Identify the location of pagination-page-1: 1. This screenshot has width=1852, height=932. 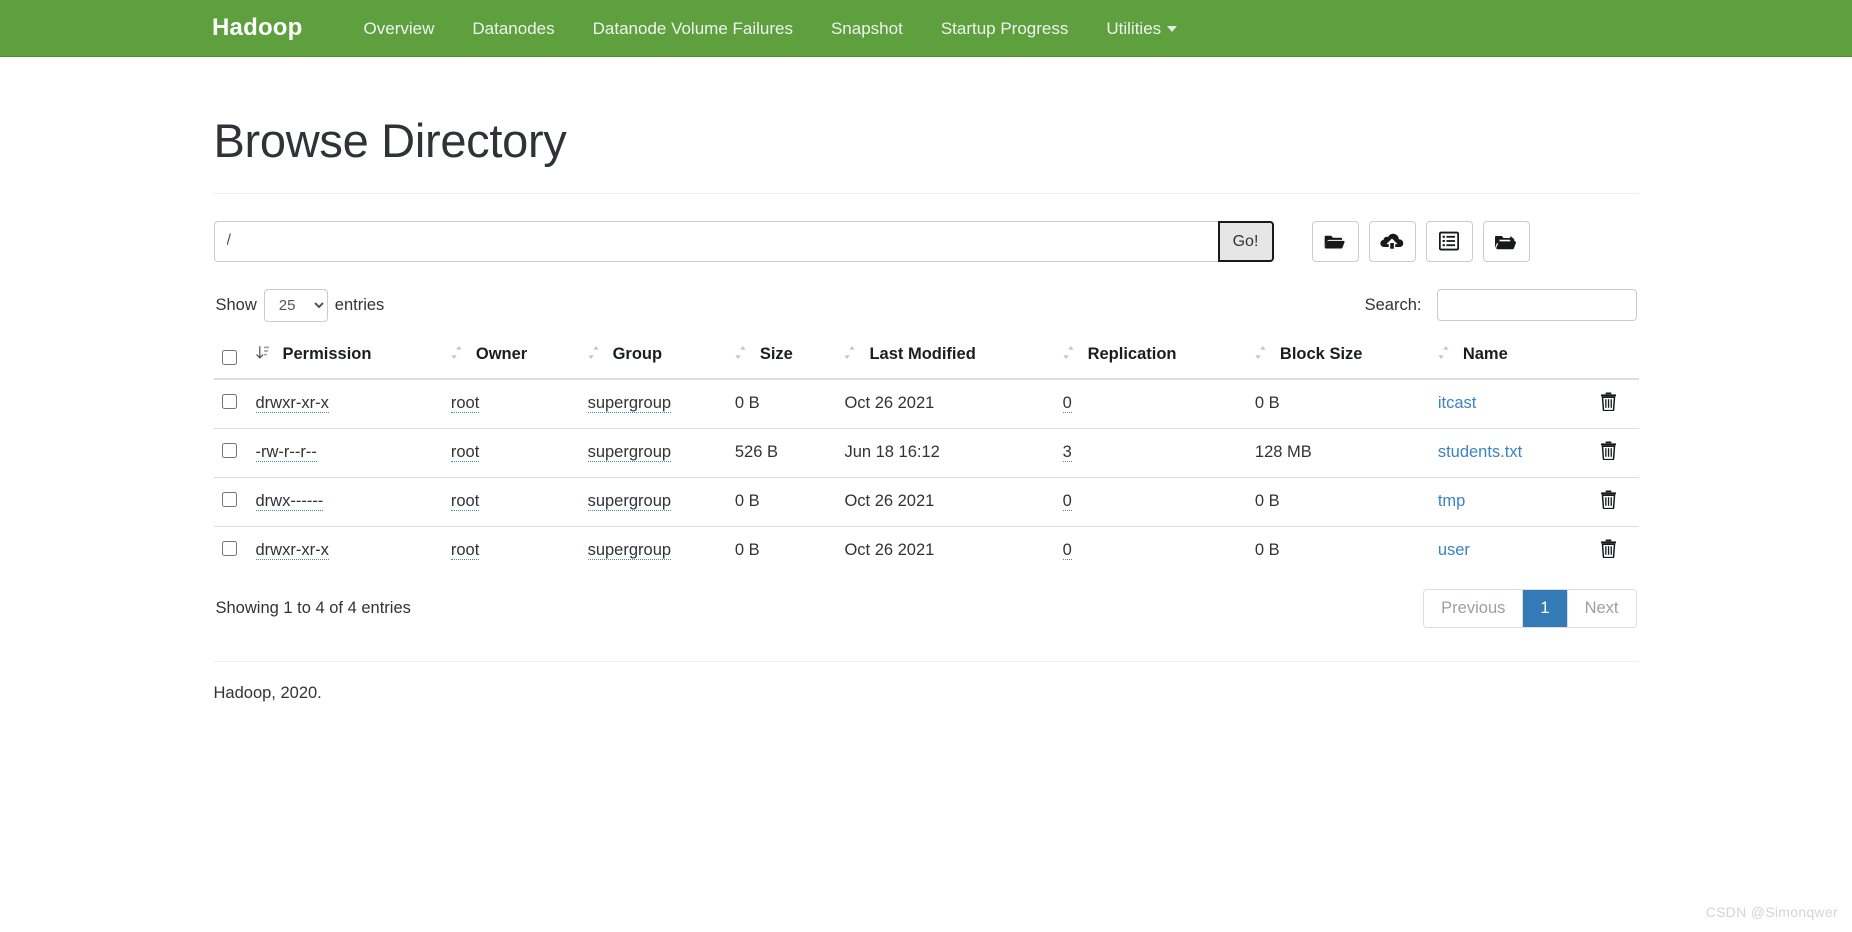
(1545, 608).